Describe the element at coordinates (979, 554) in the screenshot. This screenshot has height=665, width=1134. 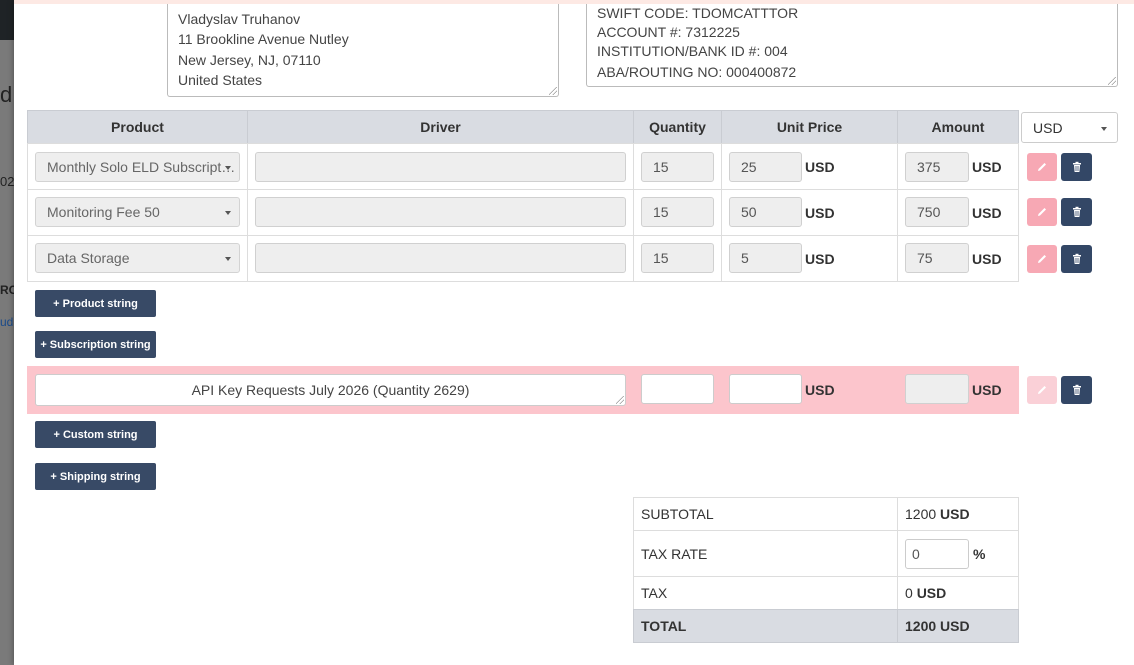
I see `tax-rate-unit: %` at that location.